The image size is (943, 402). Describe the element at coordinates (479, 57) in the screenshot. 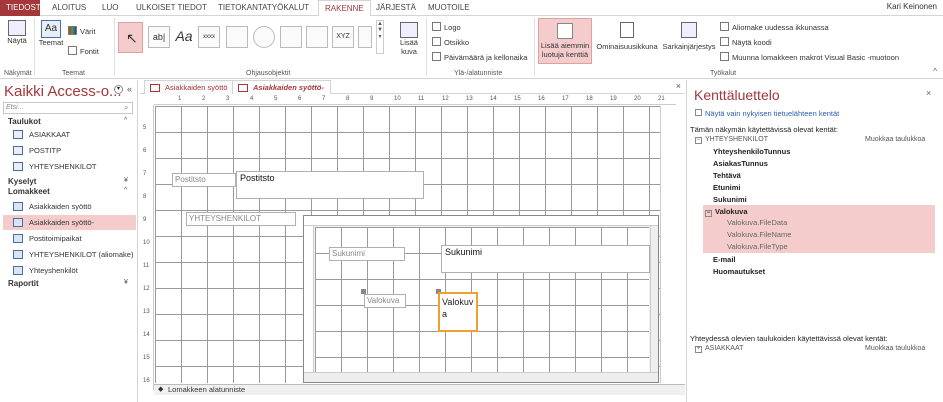

I see `datetime-button: Päivämäärä ja kellonaika` at that location.